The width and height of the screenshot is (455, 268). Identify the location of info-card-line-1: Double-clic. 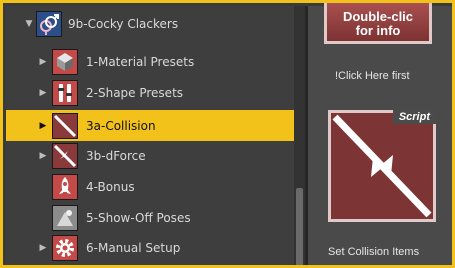
(378, 16).